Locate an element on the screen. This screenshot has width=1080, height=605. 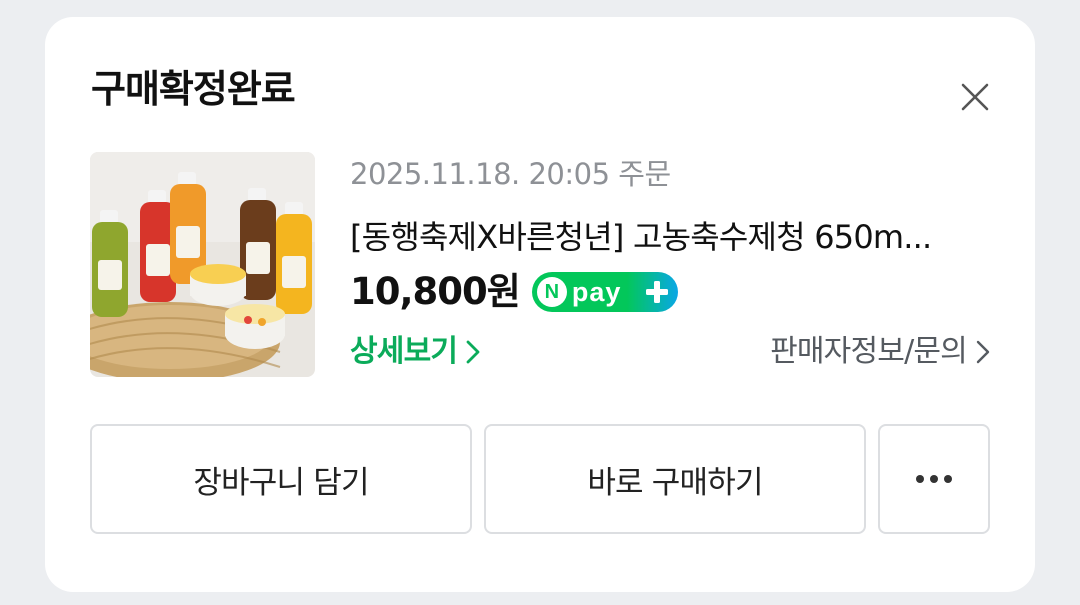
order-date: 2025.11.18. 20:05 주문 is located at coordinates (510, 174).